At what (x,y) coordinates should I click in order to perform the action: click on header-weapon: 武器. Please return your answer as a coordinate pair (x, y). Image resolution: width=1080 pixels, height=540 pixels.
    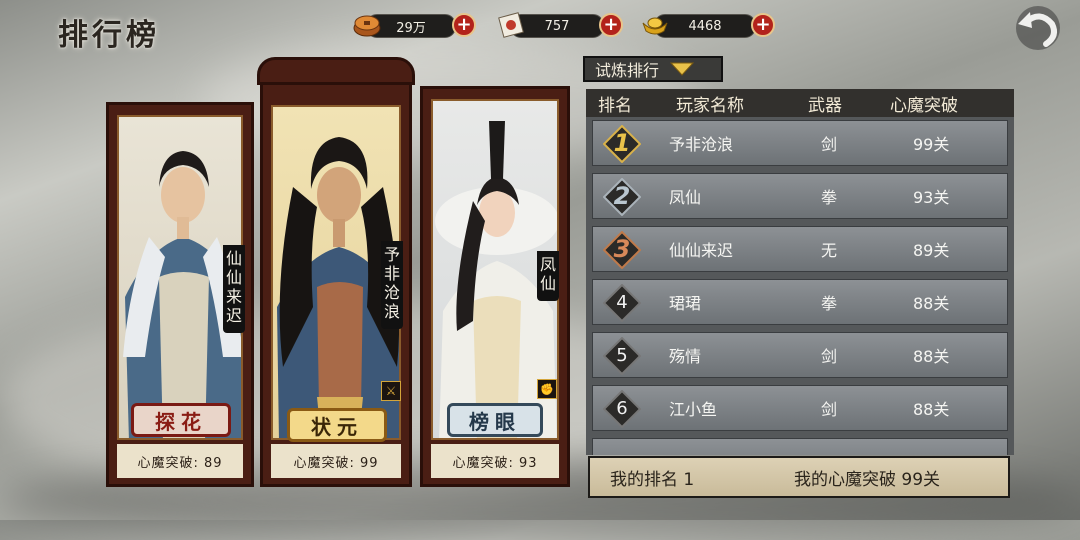
    Looking at the image, I should click on (825, 105).